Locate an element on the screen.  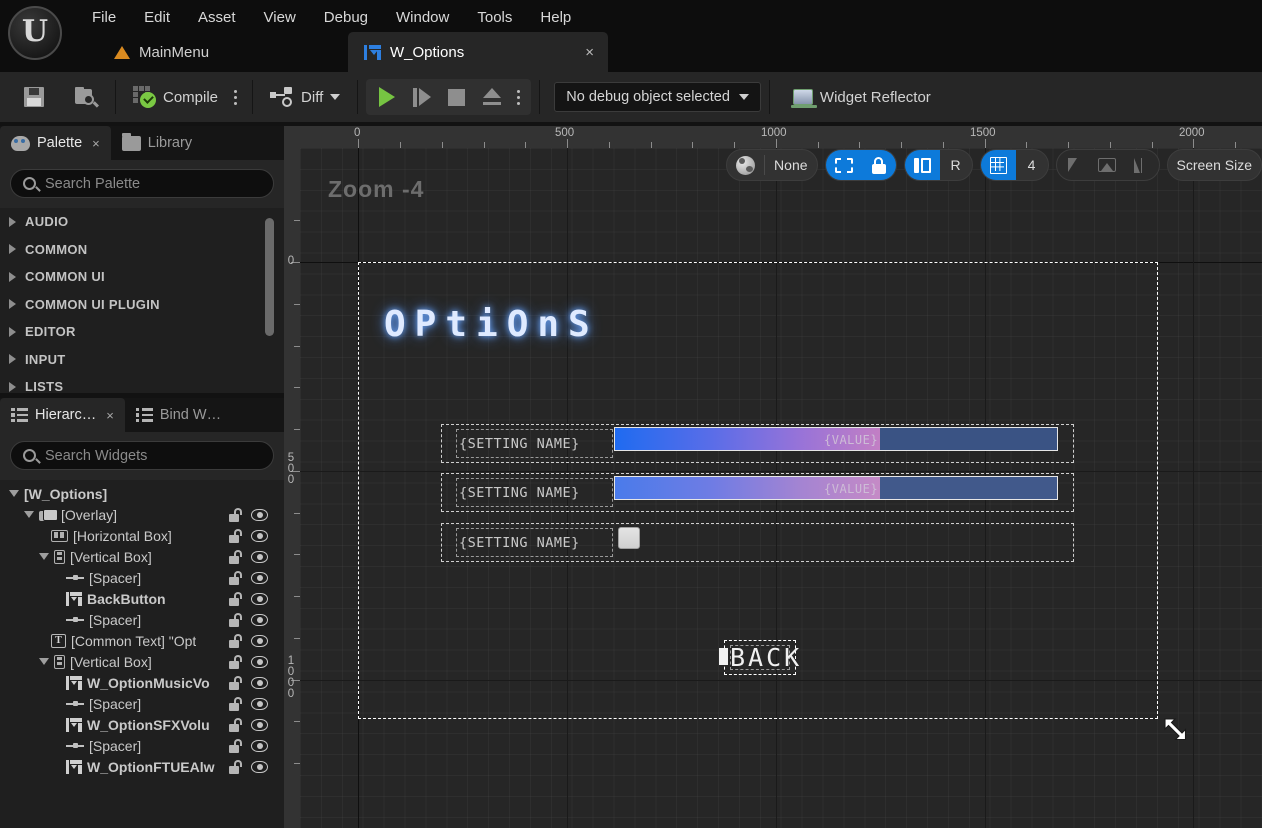
grid-snap-value: 4 is located at coordinates (1032, 165).